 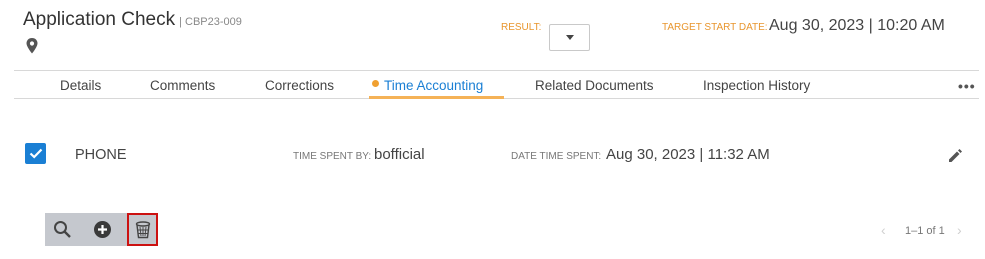 I want to click on record-type: PHONE, so click(x=101, y=155).